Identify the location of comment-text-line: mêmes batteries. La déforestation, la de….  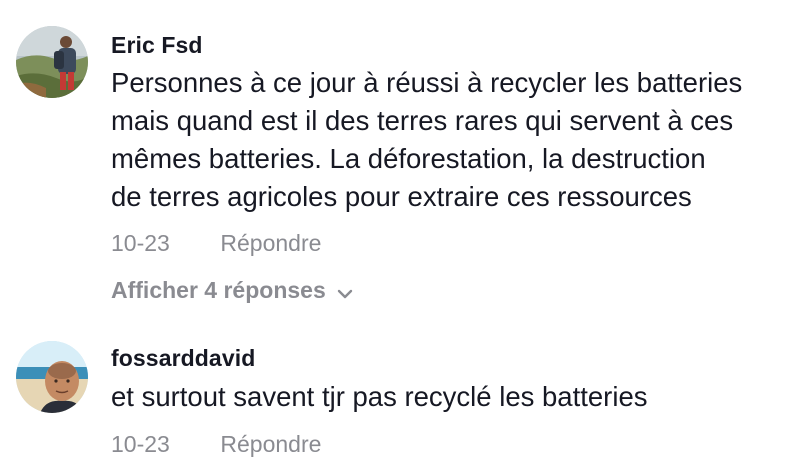
(408, 158).